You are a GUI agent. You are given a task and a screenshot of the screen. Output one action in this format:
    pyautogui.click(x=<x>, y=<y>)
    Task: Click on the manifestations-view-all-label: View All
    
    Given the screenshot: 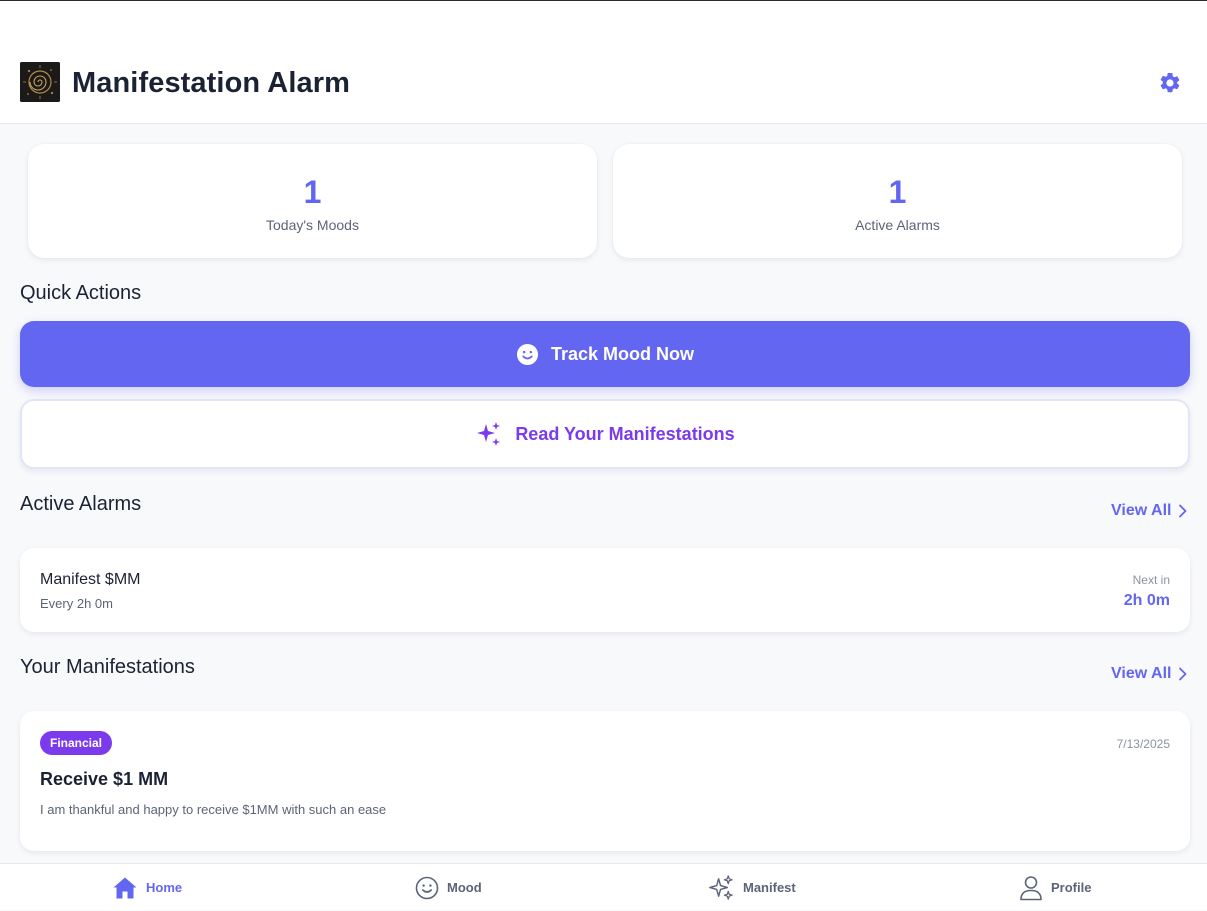 What is the action you would take?
    pyautogui.click(x=1141, y=673)
    